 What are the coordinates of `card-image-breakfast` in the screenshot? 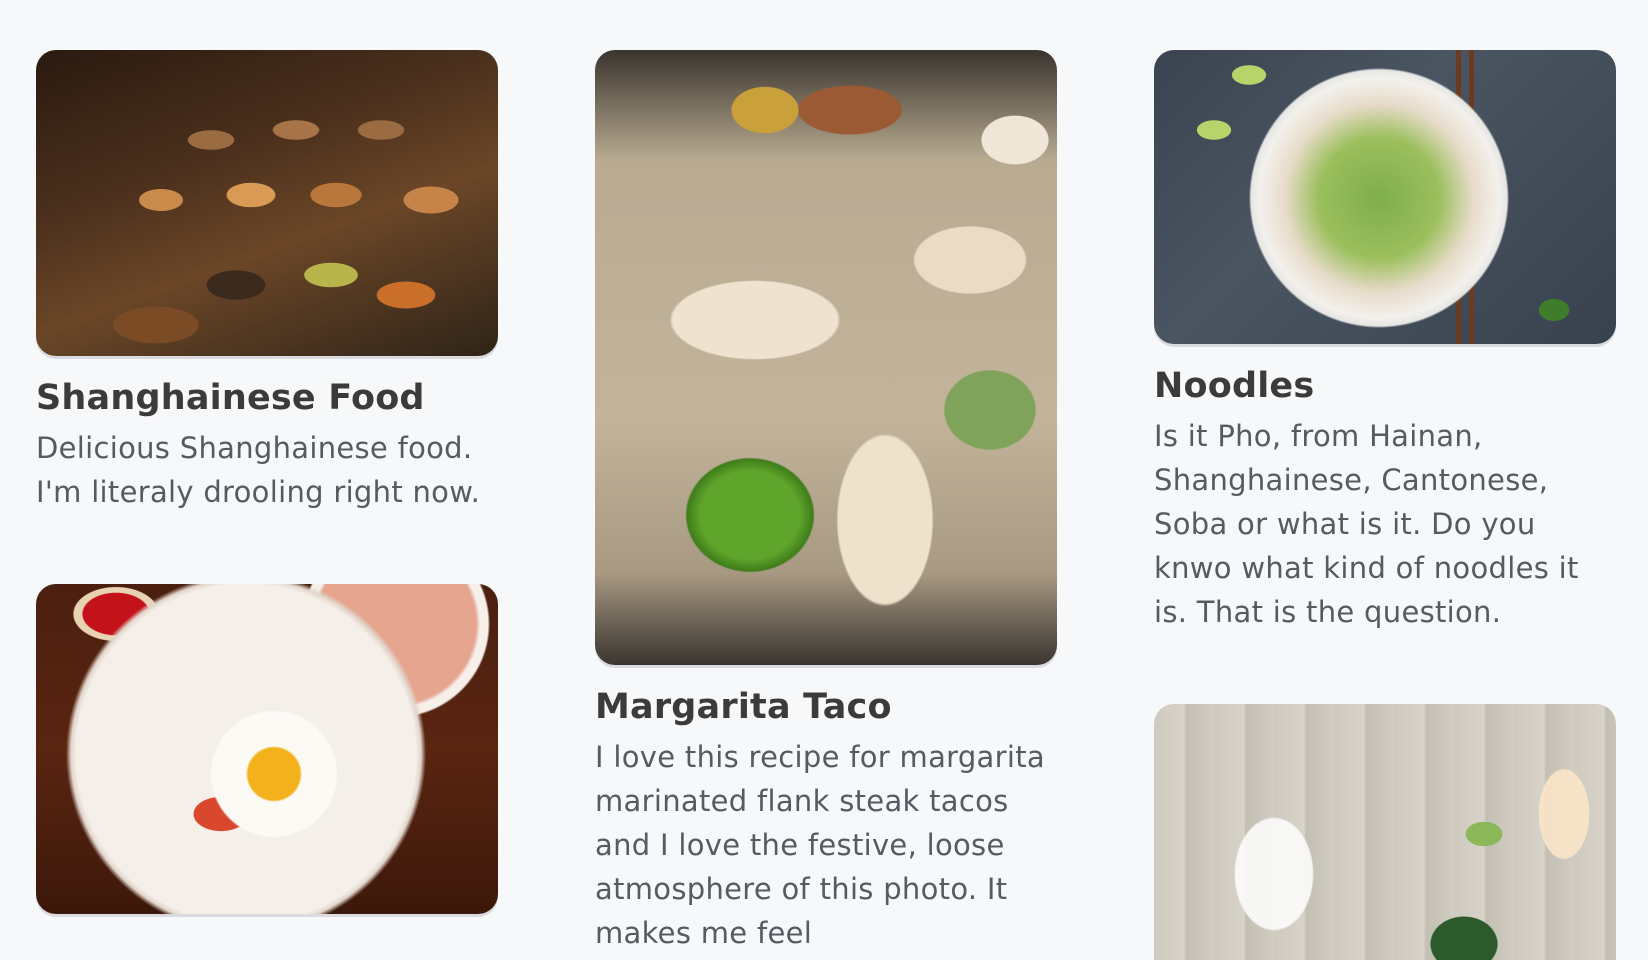 It's located at (267, 749).